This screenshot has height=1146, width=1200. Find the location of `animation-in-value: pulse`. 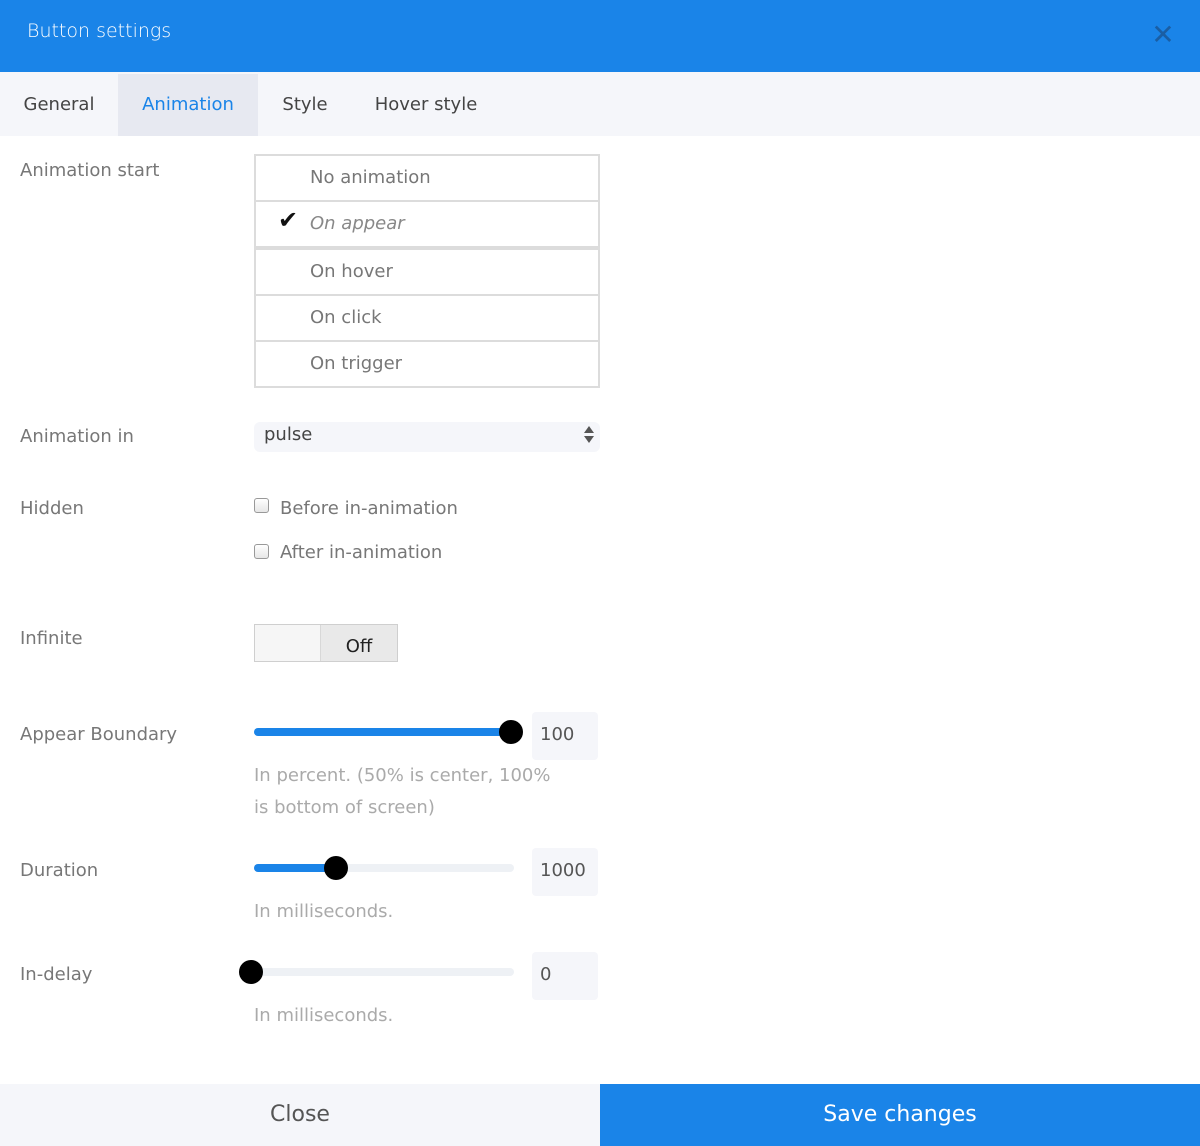

animation-in-value: pulse is located at coordinates (288, 434).